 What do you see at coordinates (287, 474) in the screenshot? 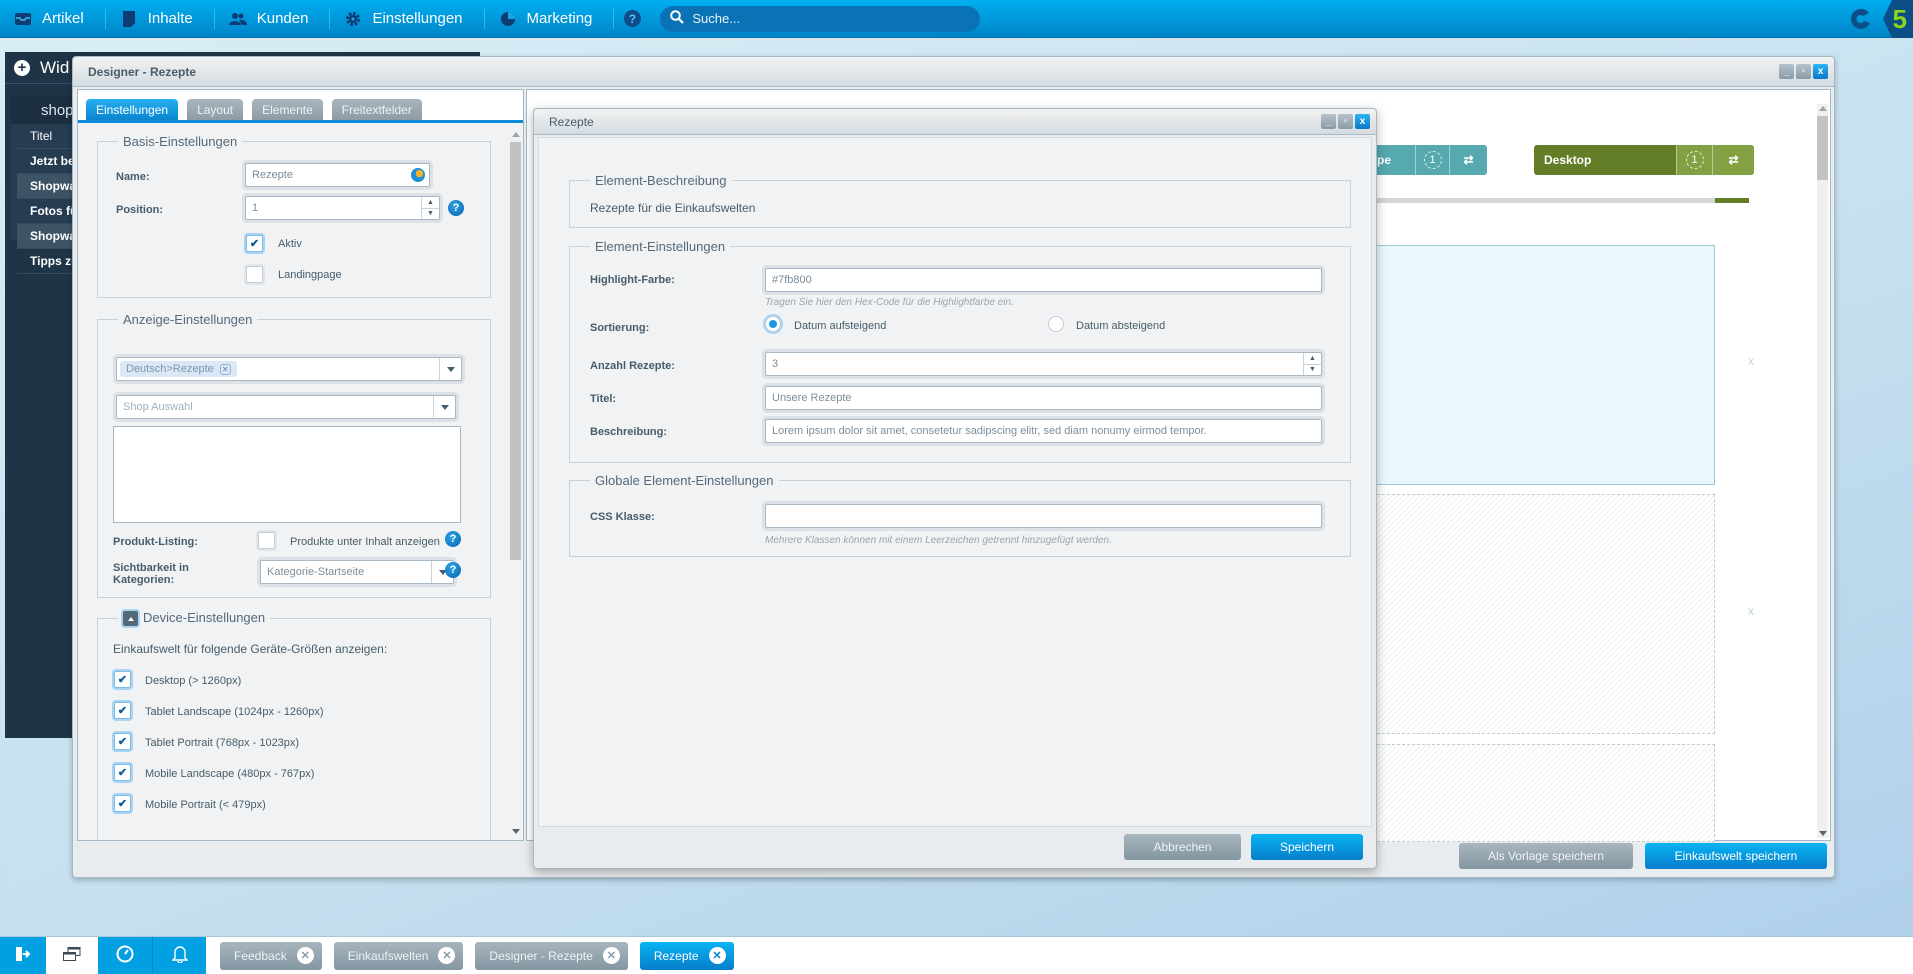
I see `shop-list` at bounding box center [287, 474].